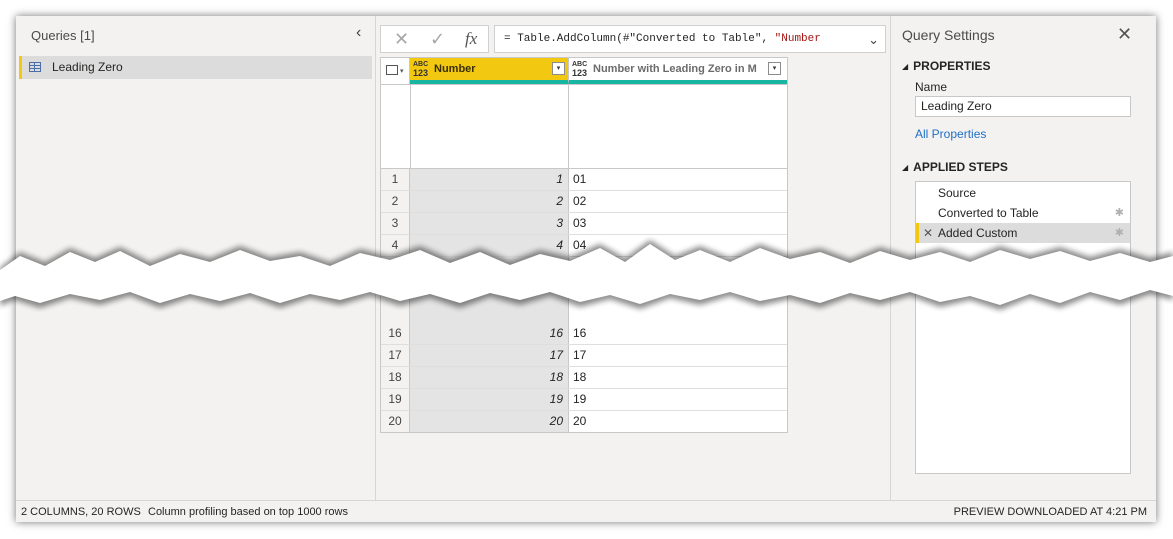  I want to click on column-header-number-with-leading-zero: ABC 123 Number with Leading Zero in M ▾, so click(678, 71).